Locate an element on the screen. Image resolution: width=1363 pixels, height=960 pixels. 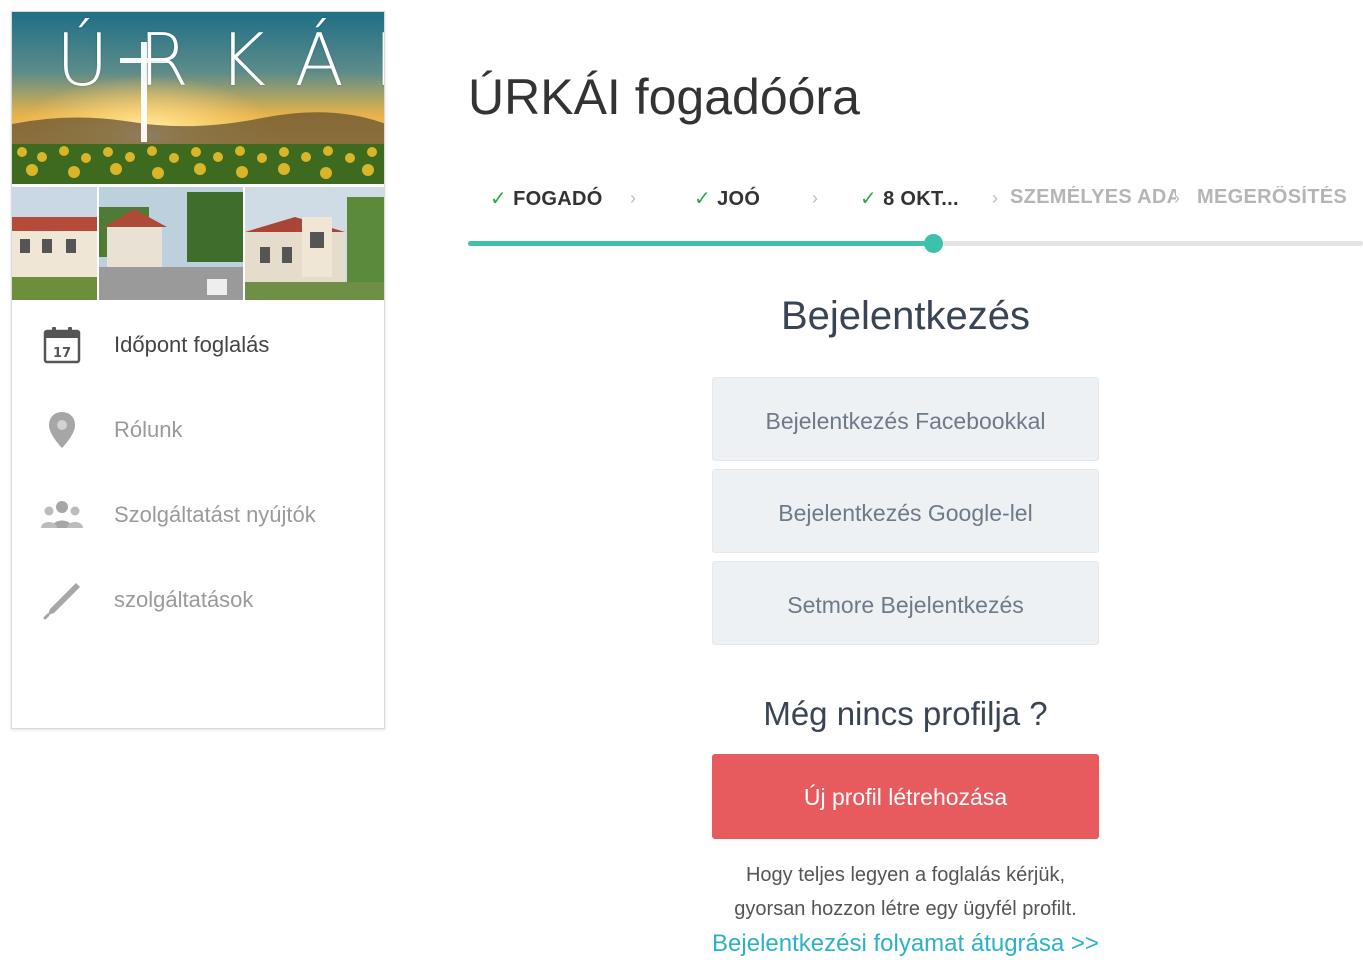
sidebar-item-booking: 17 Időpont foglalás is located at coordinates (198, 344).